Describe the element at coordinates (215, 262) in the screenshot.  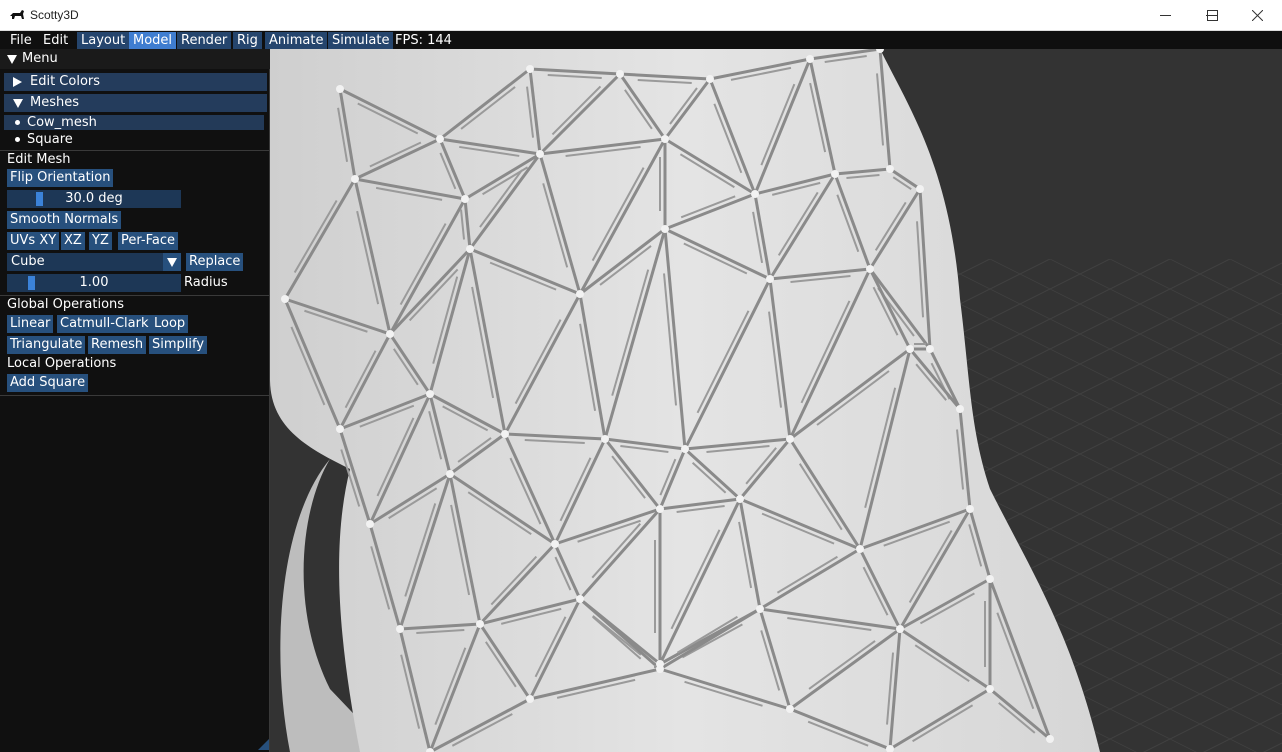
I see `replace-button: Replace` at that location.